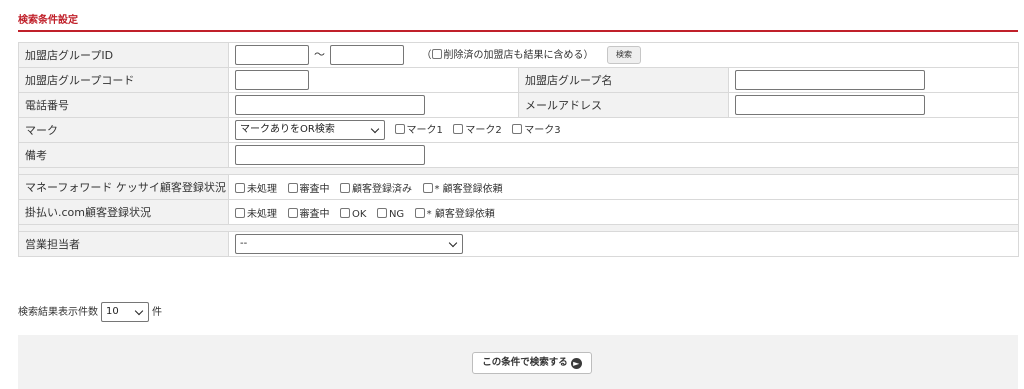 The height and width of the screenshot is (389, 1024). I want to click on result-count-select: 10, so click(125, 312).